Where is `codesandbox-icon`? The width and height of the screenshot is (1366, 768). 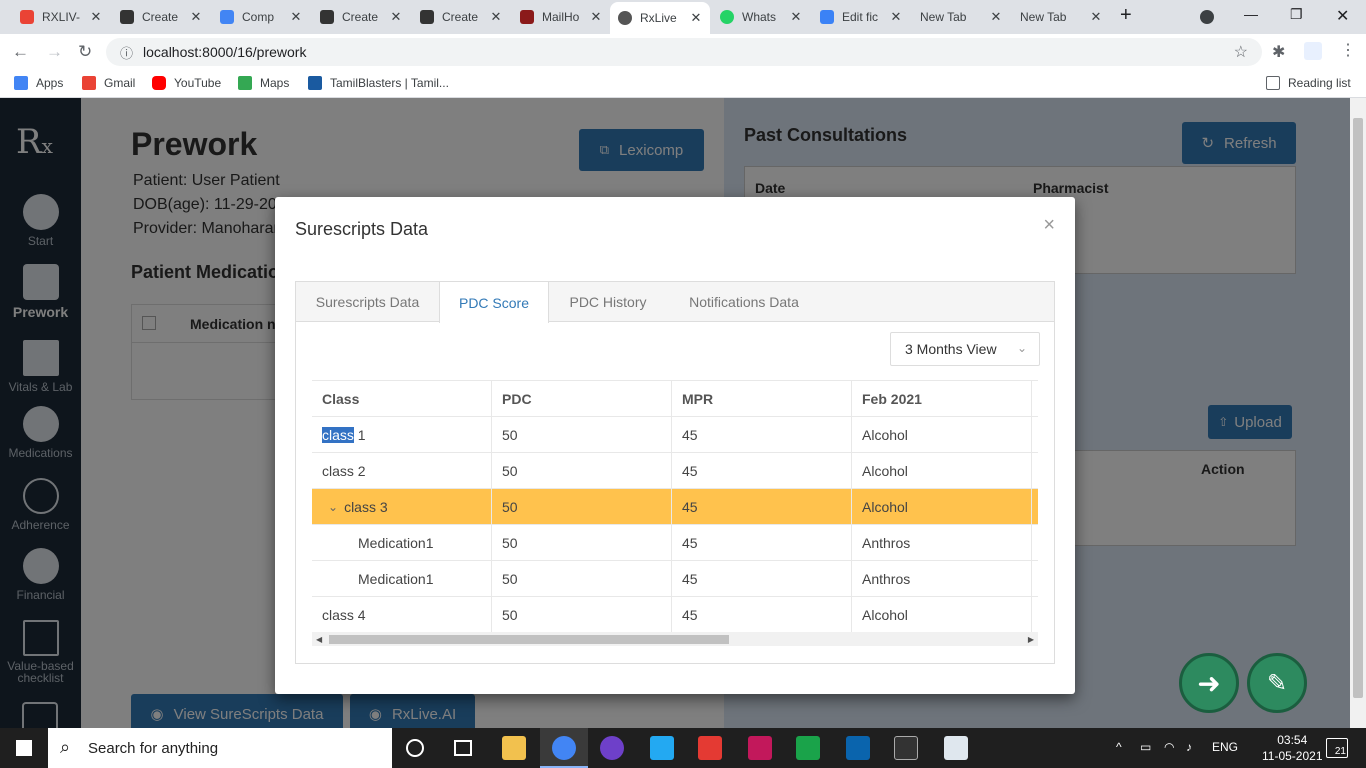 codesandbox-icon is located at coordinates (127, 17).